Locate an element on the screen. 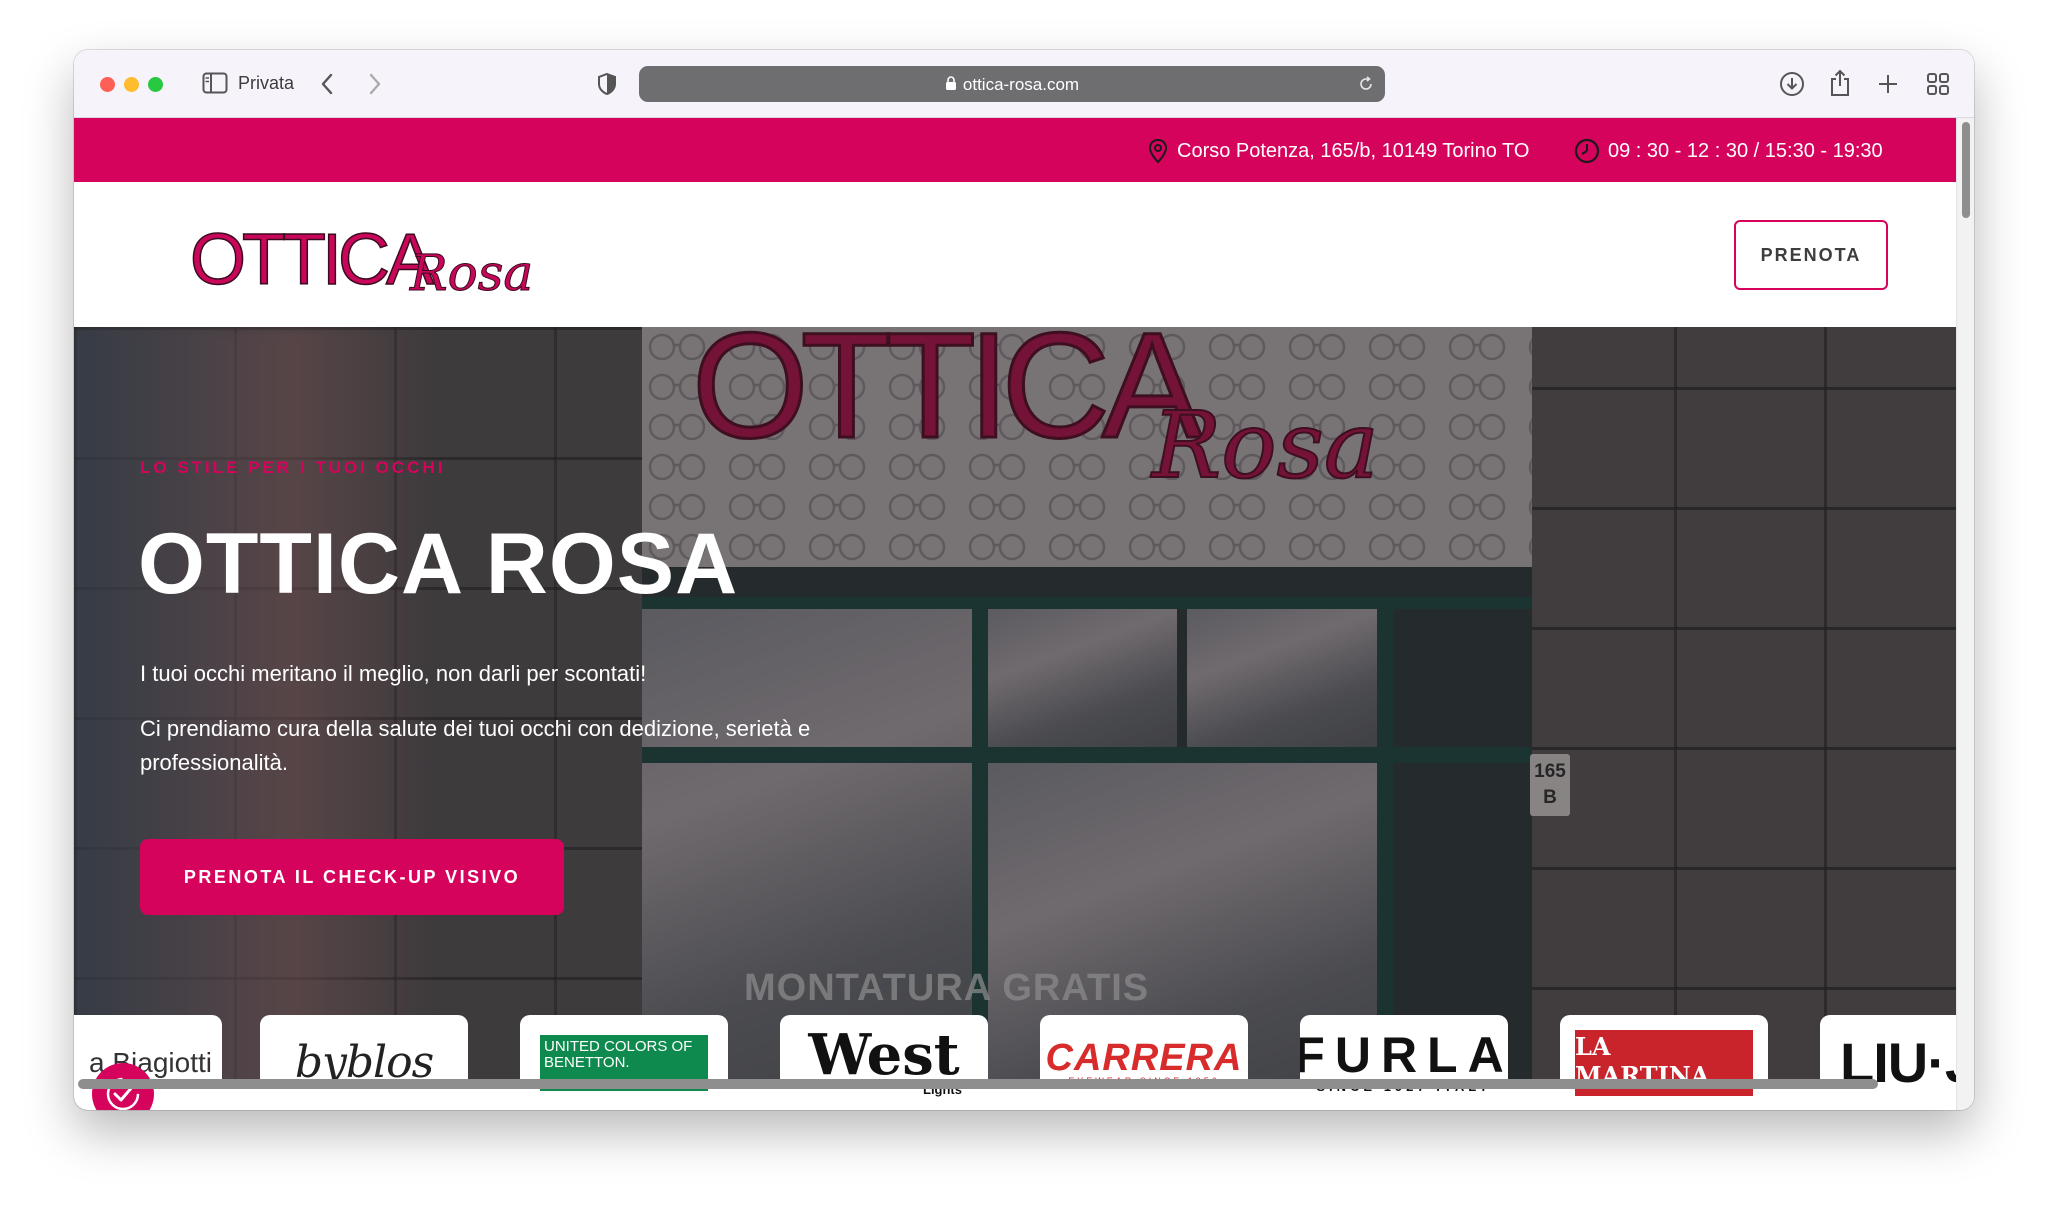 This screenshot has width=2048, height=1210. back-arrow-icon is located at coordinates (327, 84).